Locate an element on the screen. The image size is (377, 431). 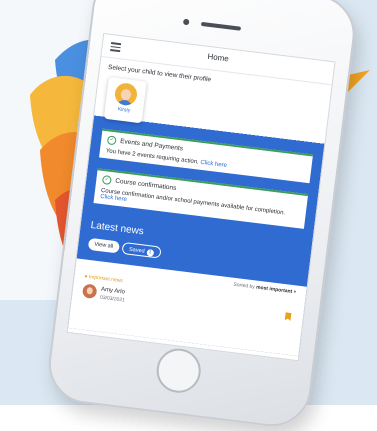
child-name: Kirsty is located at coordinates (124, 110).